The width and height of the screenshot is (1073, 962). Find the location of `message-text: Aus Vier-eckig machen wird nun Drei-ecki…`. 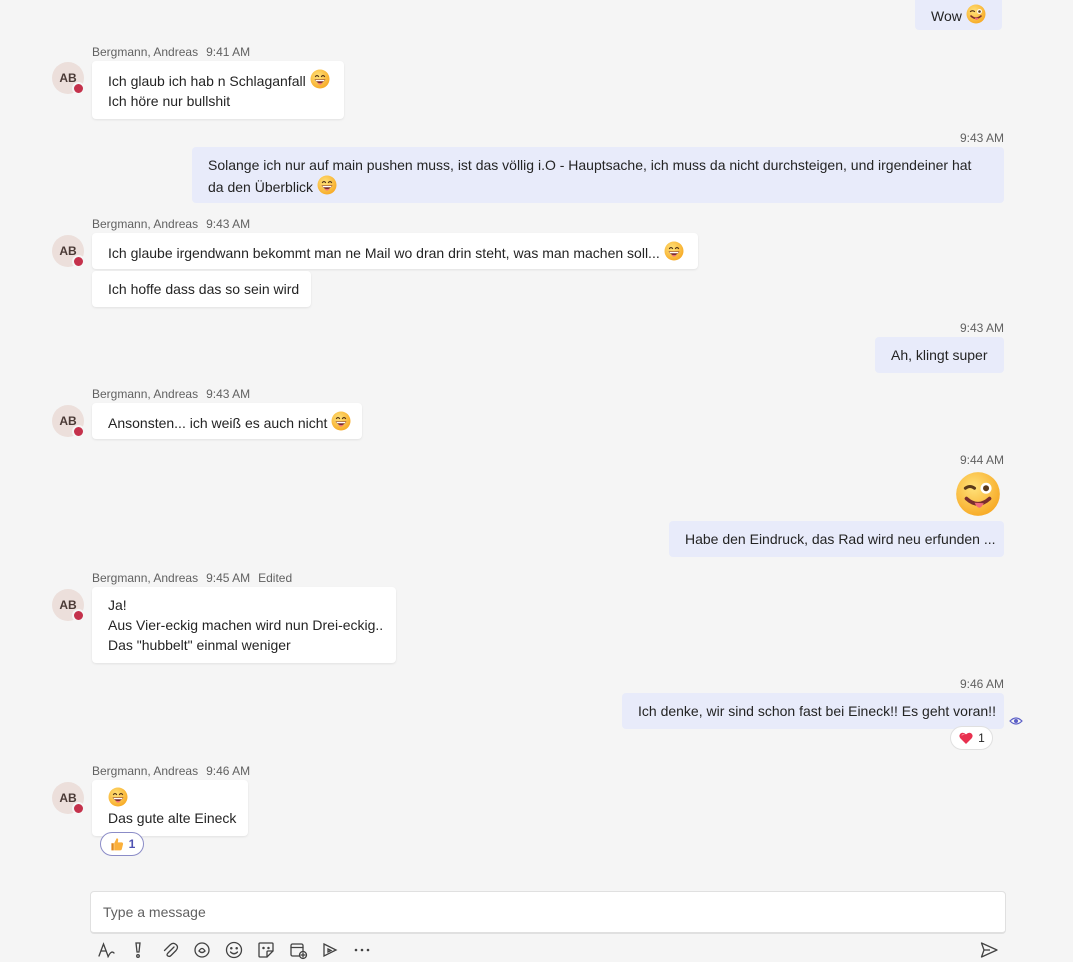

message-text: Aus Vier-eckig machen wird nun Drei-ecki… is located at coordinates (246, 625).